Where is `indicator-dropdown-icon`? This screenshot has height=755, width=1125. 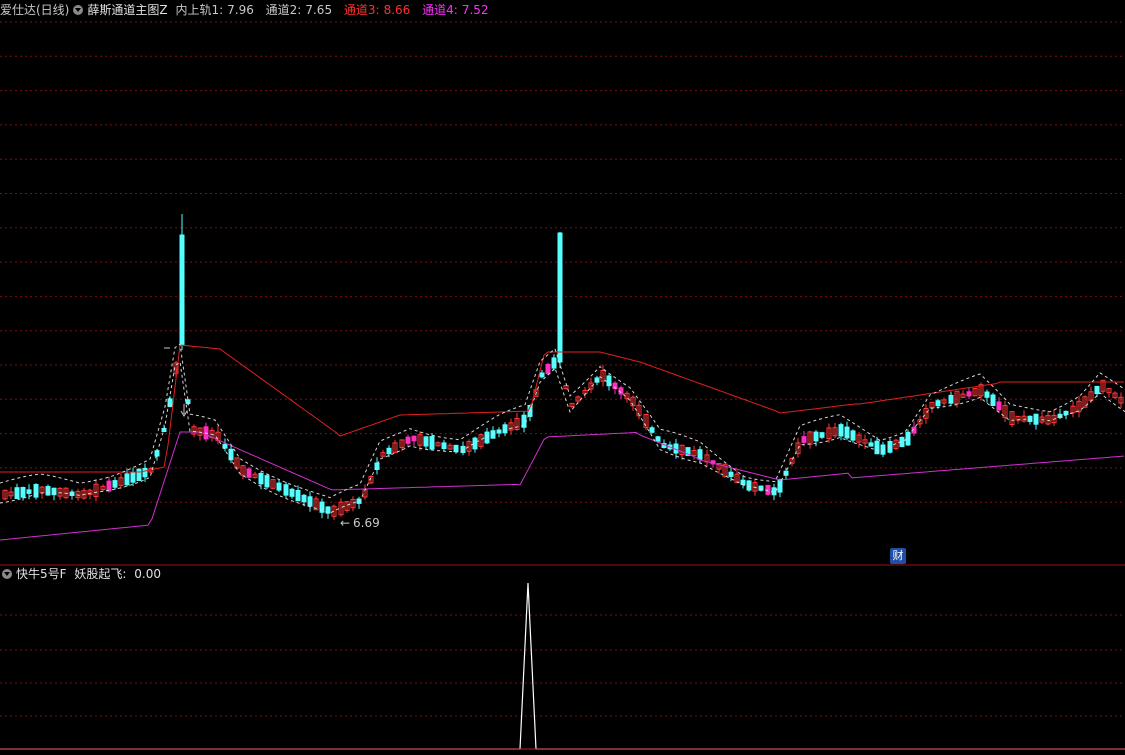 indicator-dropdown-icon is located at coordinates (78, 10).